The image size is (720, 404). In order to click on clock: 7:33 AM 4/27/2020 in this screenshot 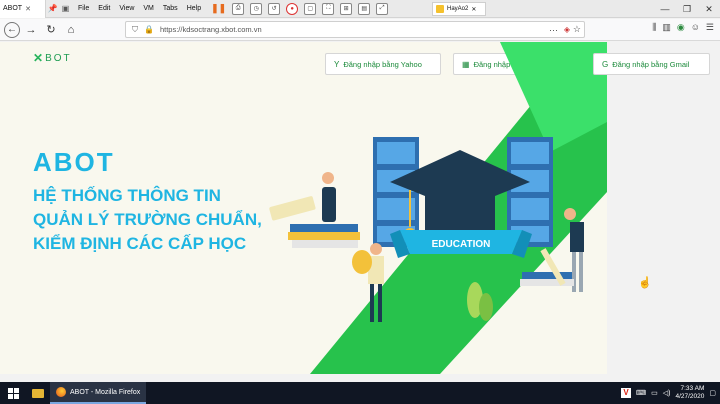, I will do `click(689, 393)`.